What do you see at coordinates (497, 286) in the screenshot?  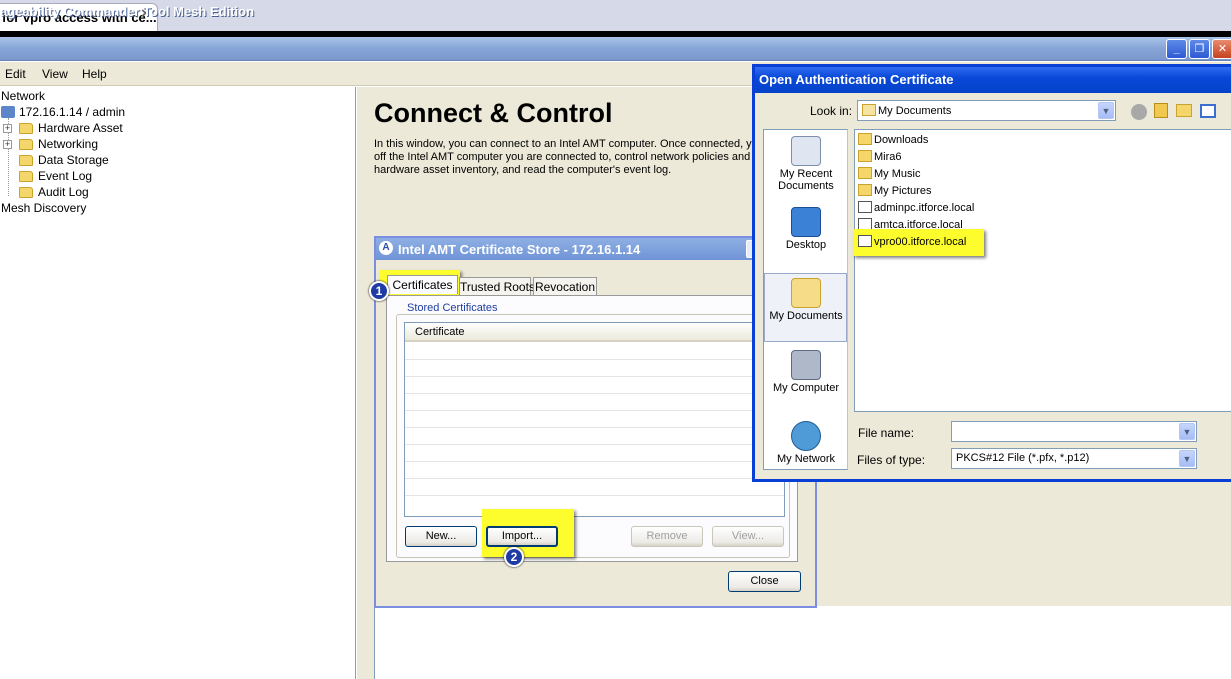 I see `tab-trusted-roots: Trusted Roots` at bounding box center [497, 286].